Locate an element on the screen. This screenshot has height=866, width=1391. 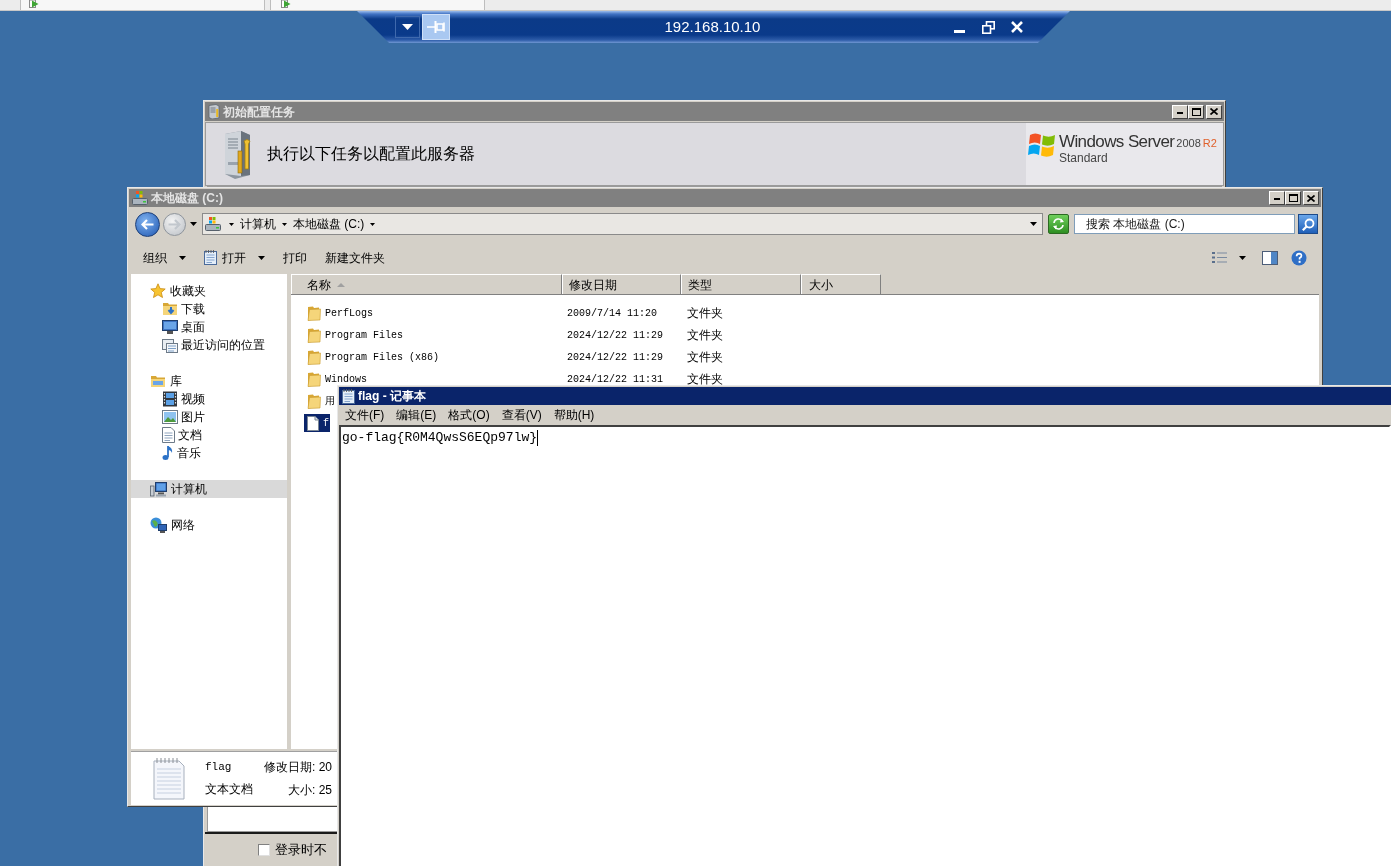
file-icon is located at coordinates (313, 423).